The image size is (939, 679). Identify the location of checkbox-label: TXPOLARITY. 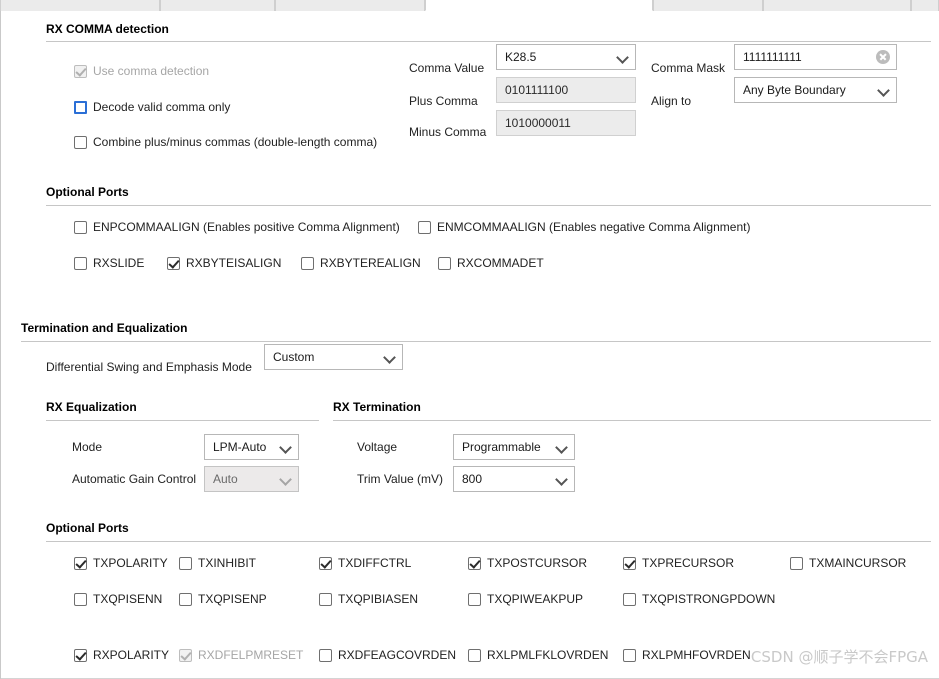
(130, 563).